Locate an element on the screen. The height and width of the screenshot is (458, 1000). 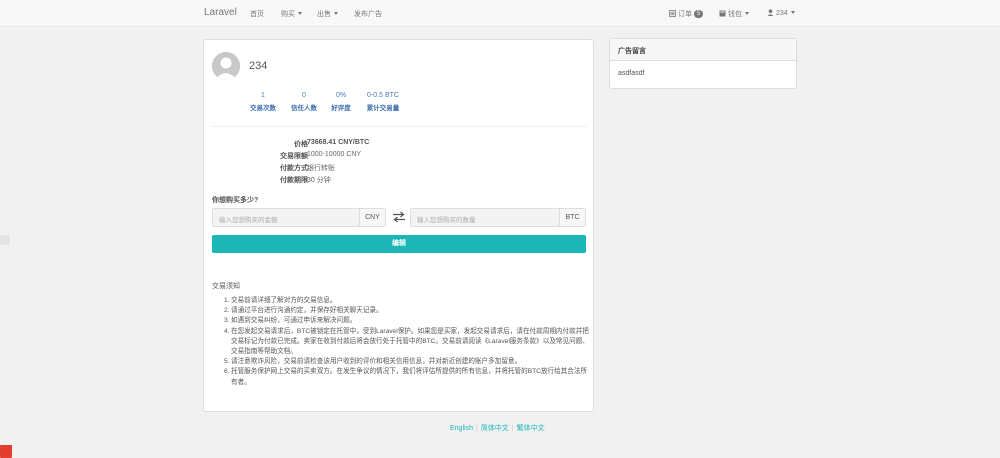
quantity-currency: BTC is located at coordinates (572, 217).